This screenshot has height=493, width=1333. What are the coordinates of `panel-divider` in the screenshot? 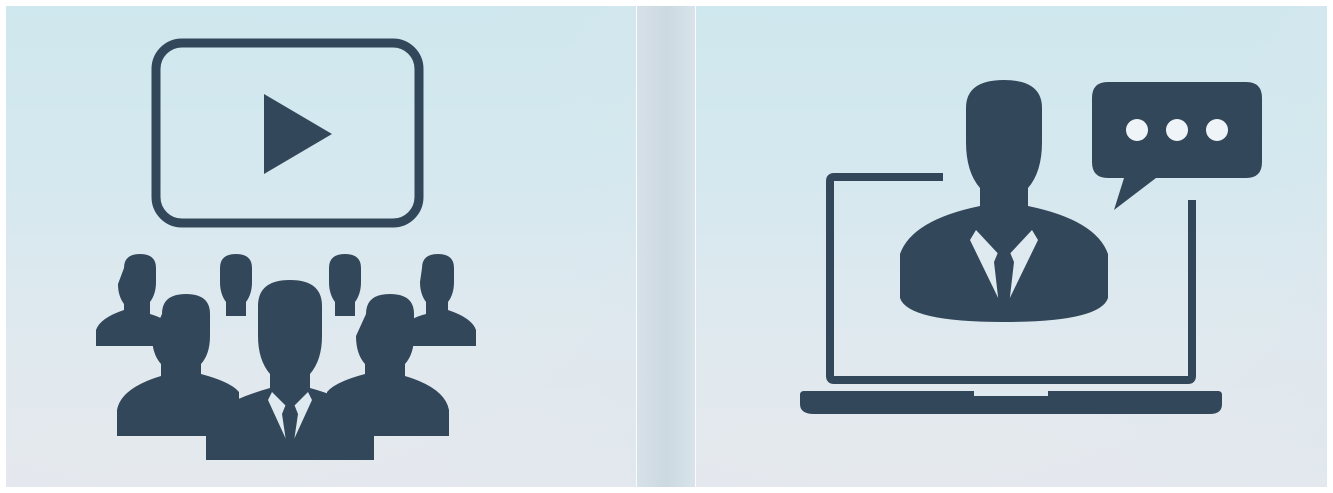 It's located at (666, 246).